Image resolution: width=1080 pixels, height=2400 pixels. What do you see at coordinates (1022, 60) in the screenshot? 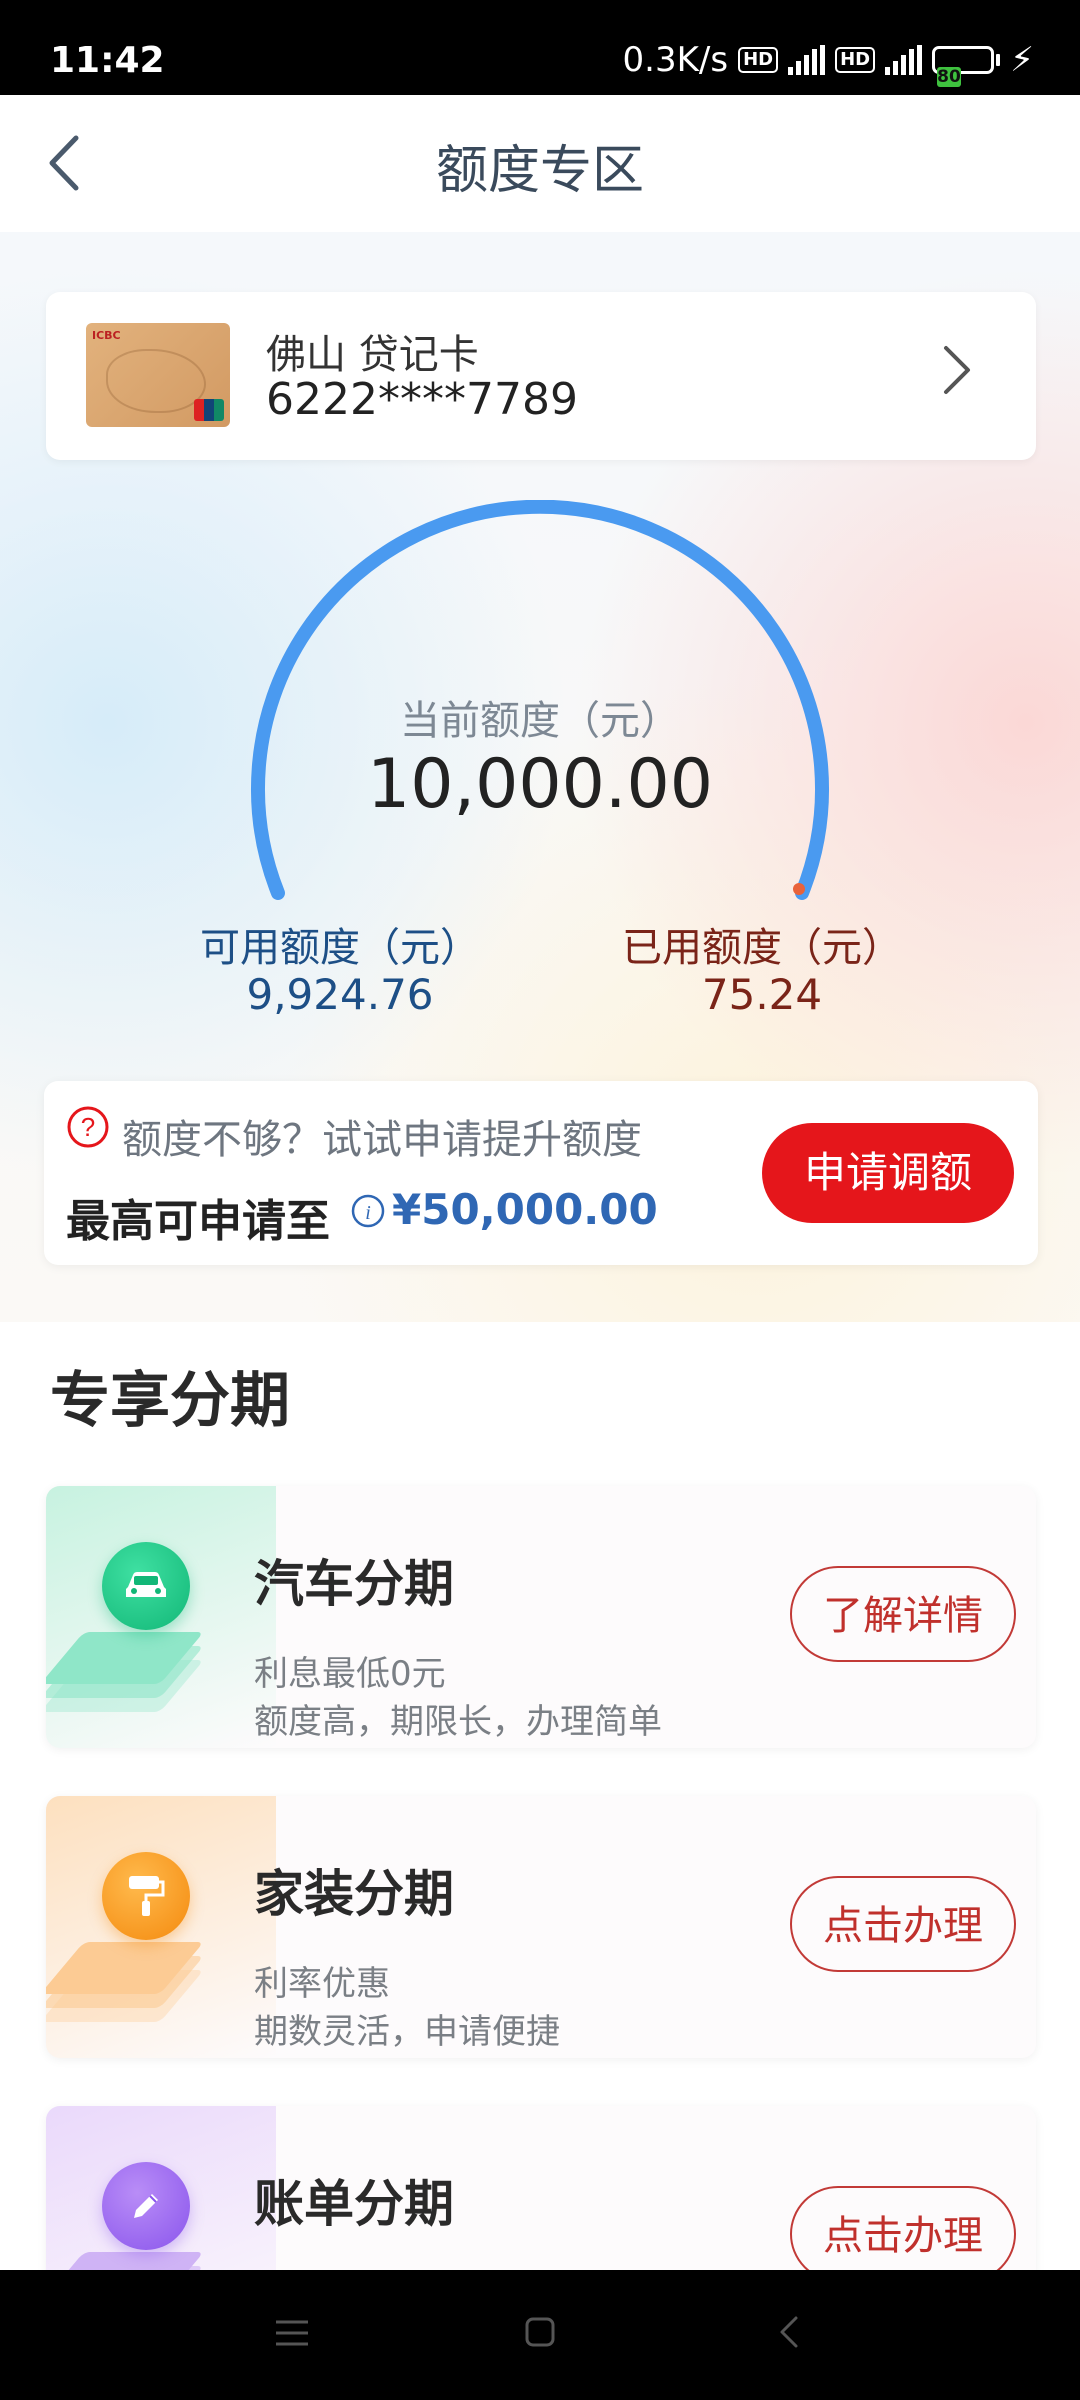
I see `charging-icon: ⚡` at bounding box center [1022, 60].